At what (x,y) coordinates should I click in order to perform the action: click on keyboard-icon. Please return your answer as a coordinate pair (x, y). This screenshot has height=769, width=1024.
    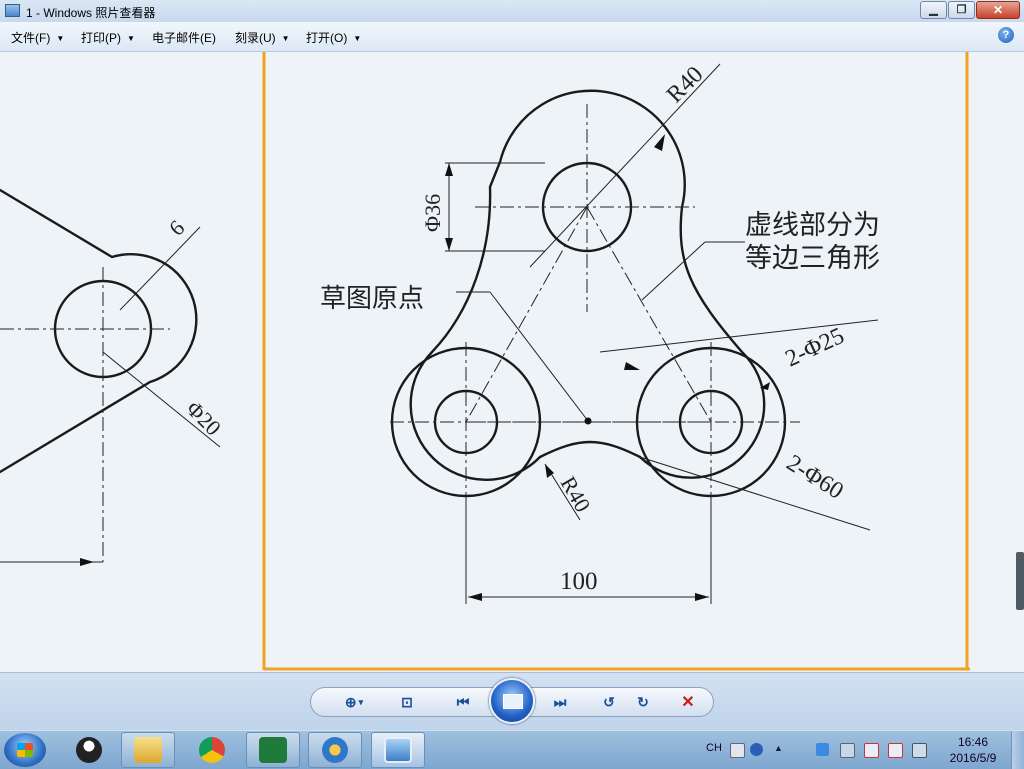
    Looking at the image, I should click on (737, 750).